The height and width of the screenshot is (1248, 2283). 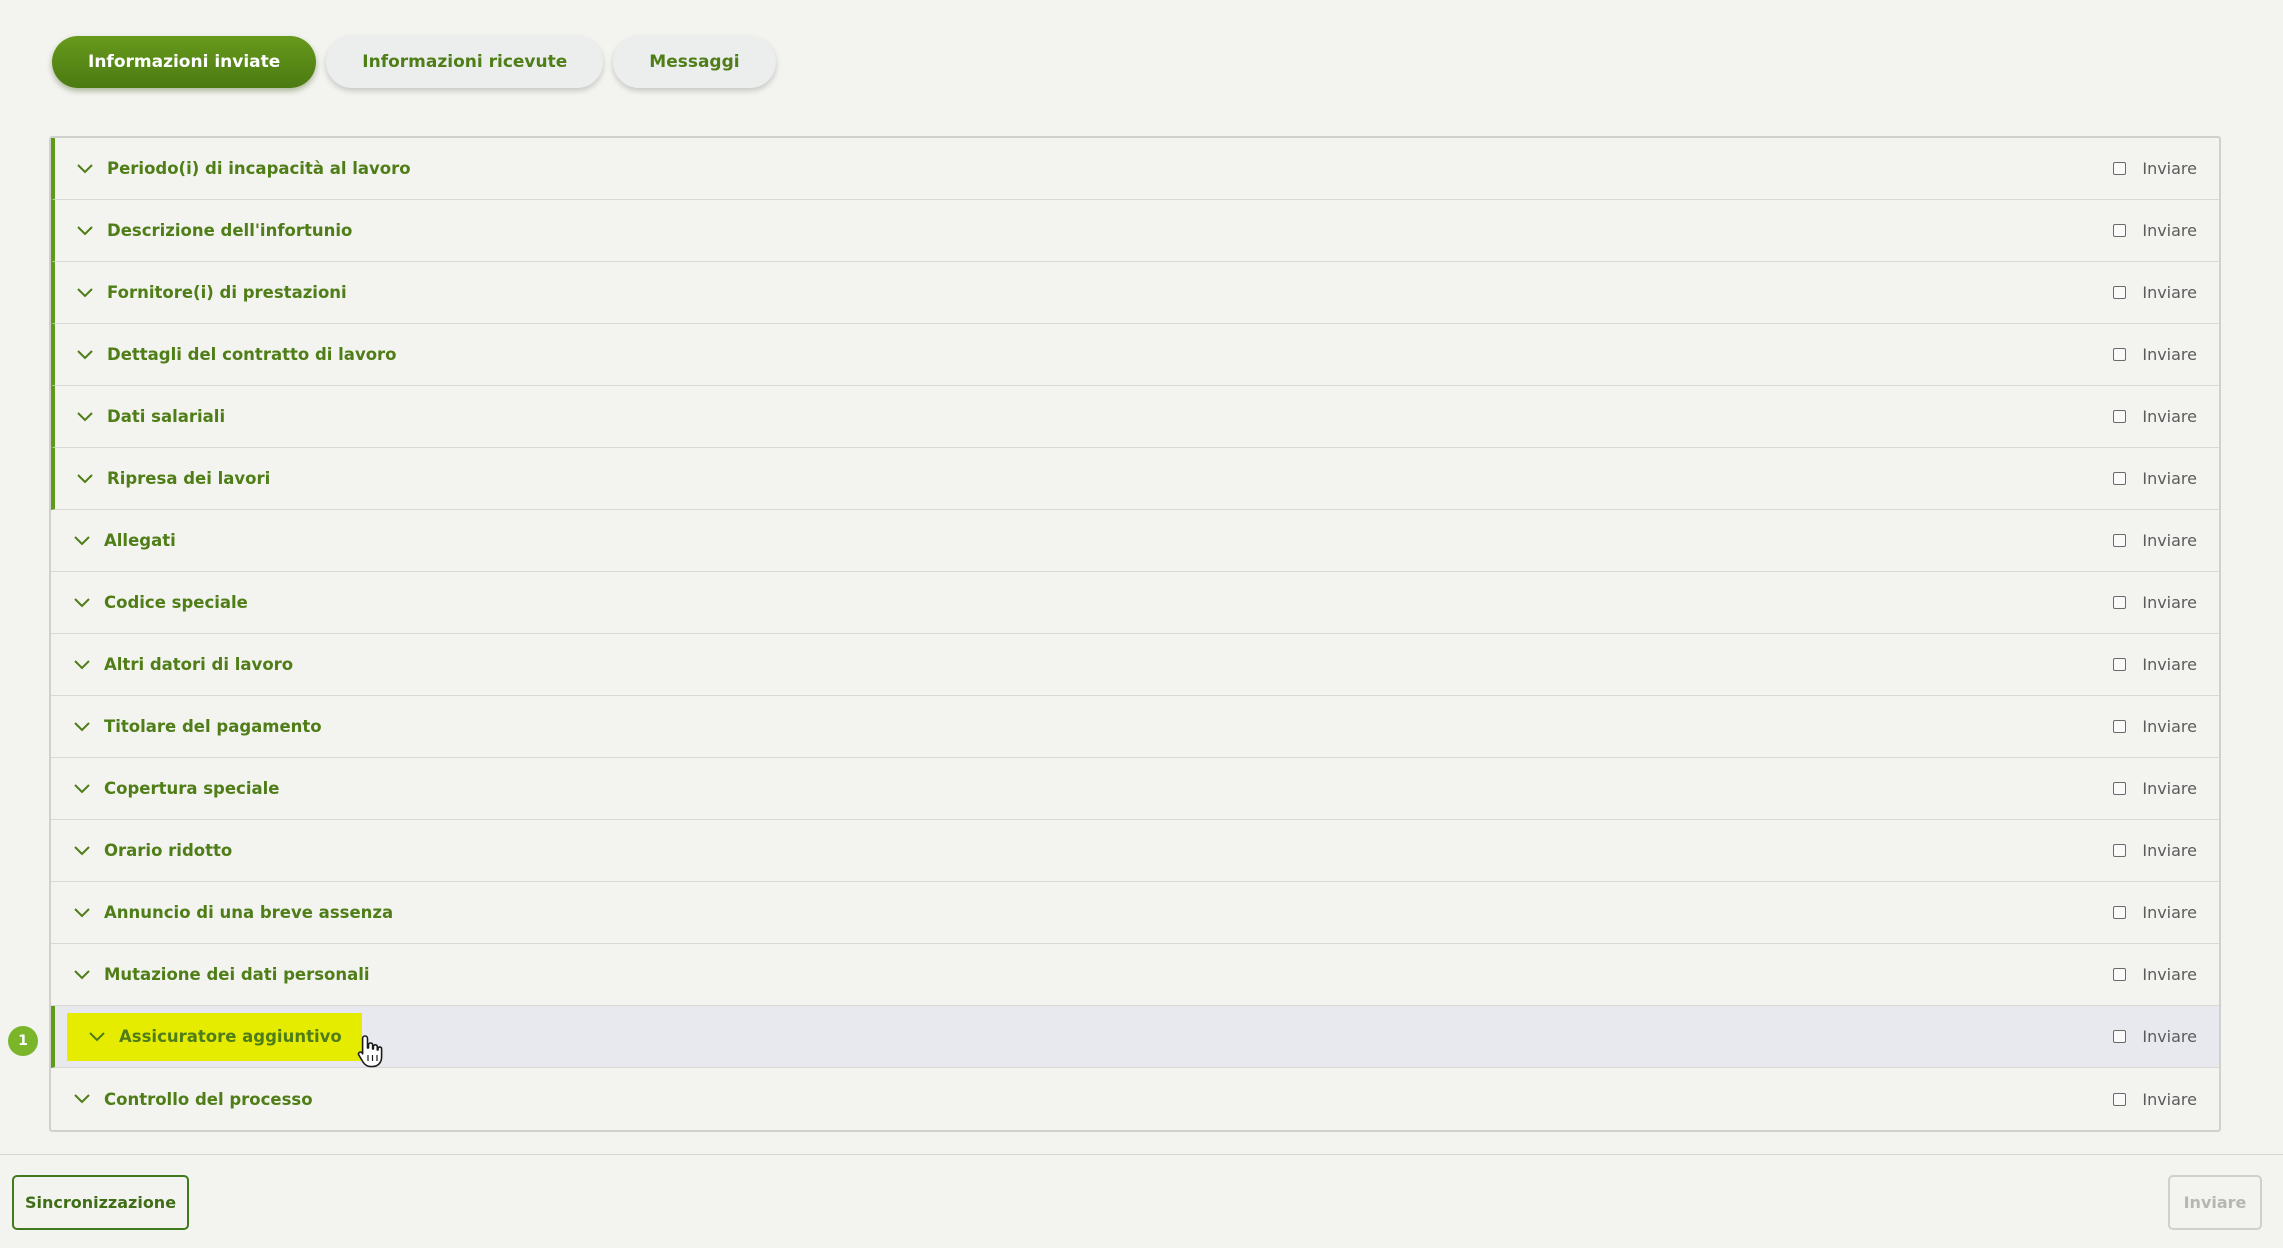 I want to click on section-title: Mutazione dei dati personali, so click(x=237, y=974).